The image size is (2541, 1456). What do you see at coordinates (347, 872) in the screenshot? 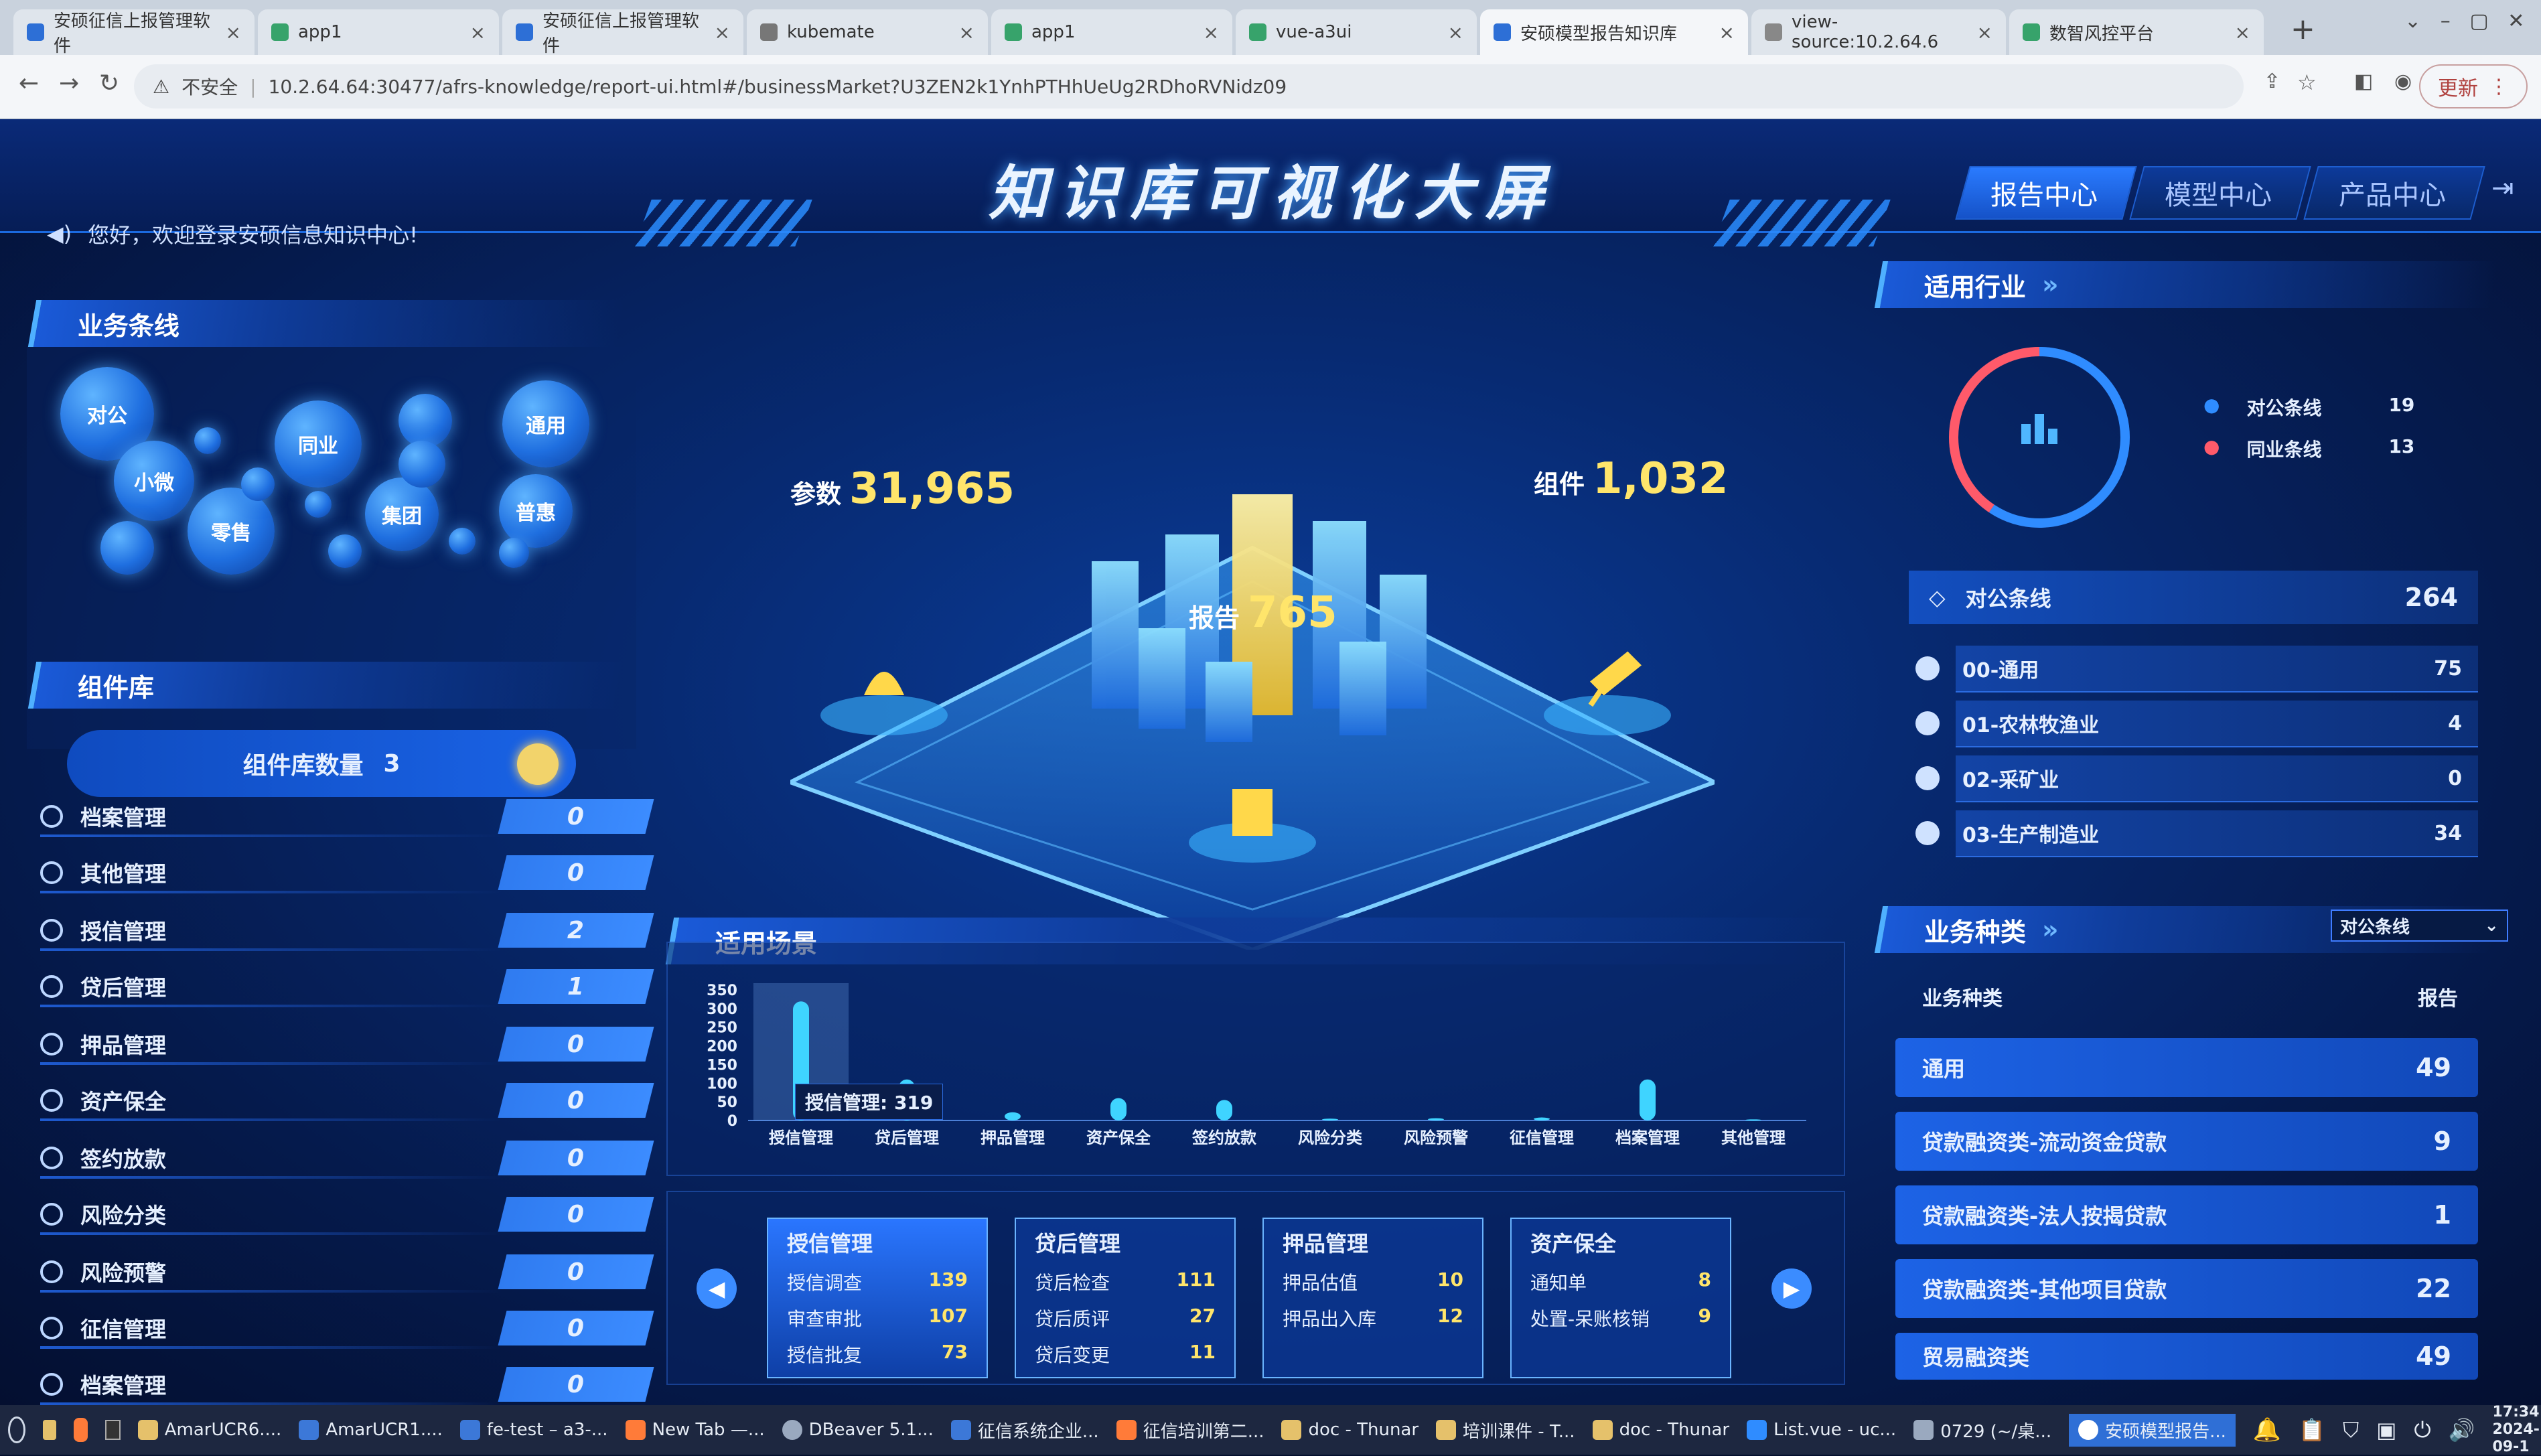
I see `component-row: 其他管理 0` at bounding box center [347, 872].